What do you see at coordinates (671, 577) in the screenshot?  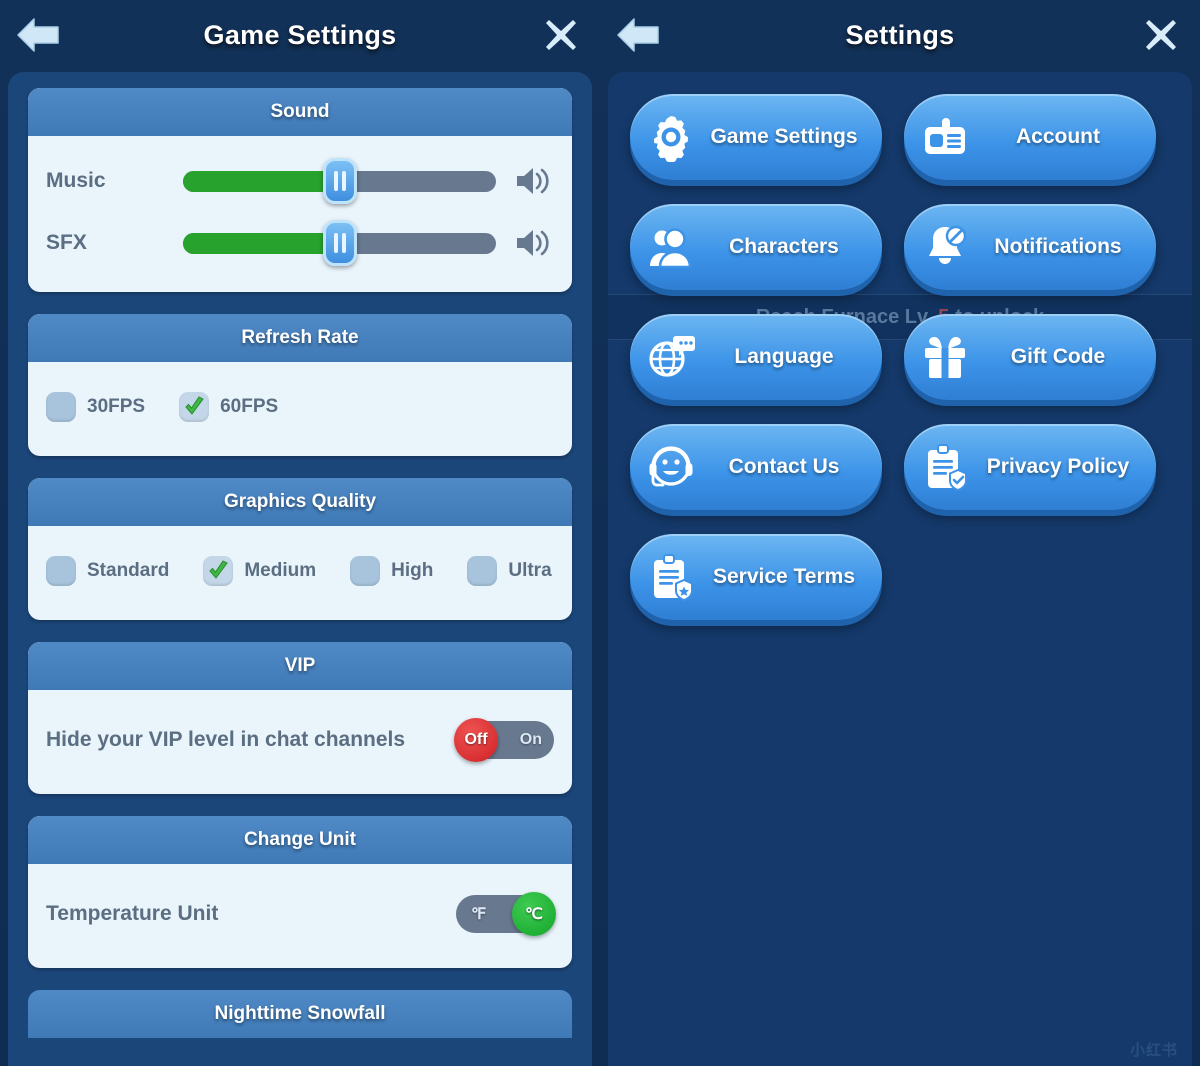 I see `clipboard-shield-icon` at bounding box center [671, 577].